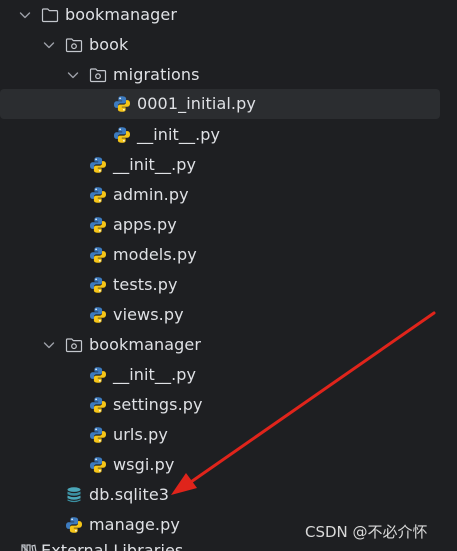 This screenshot has width=457, height=551. Describe the element at coordinates (220, 465) in the screenshot. I see `tree-item-wsgi: wsgi.py` at that location.